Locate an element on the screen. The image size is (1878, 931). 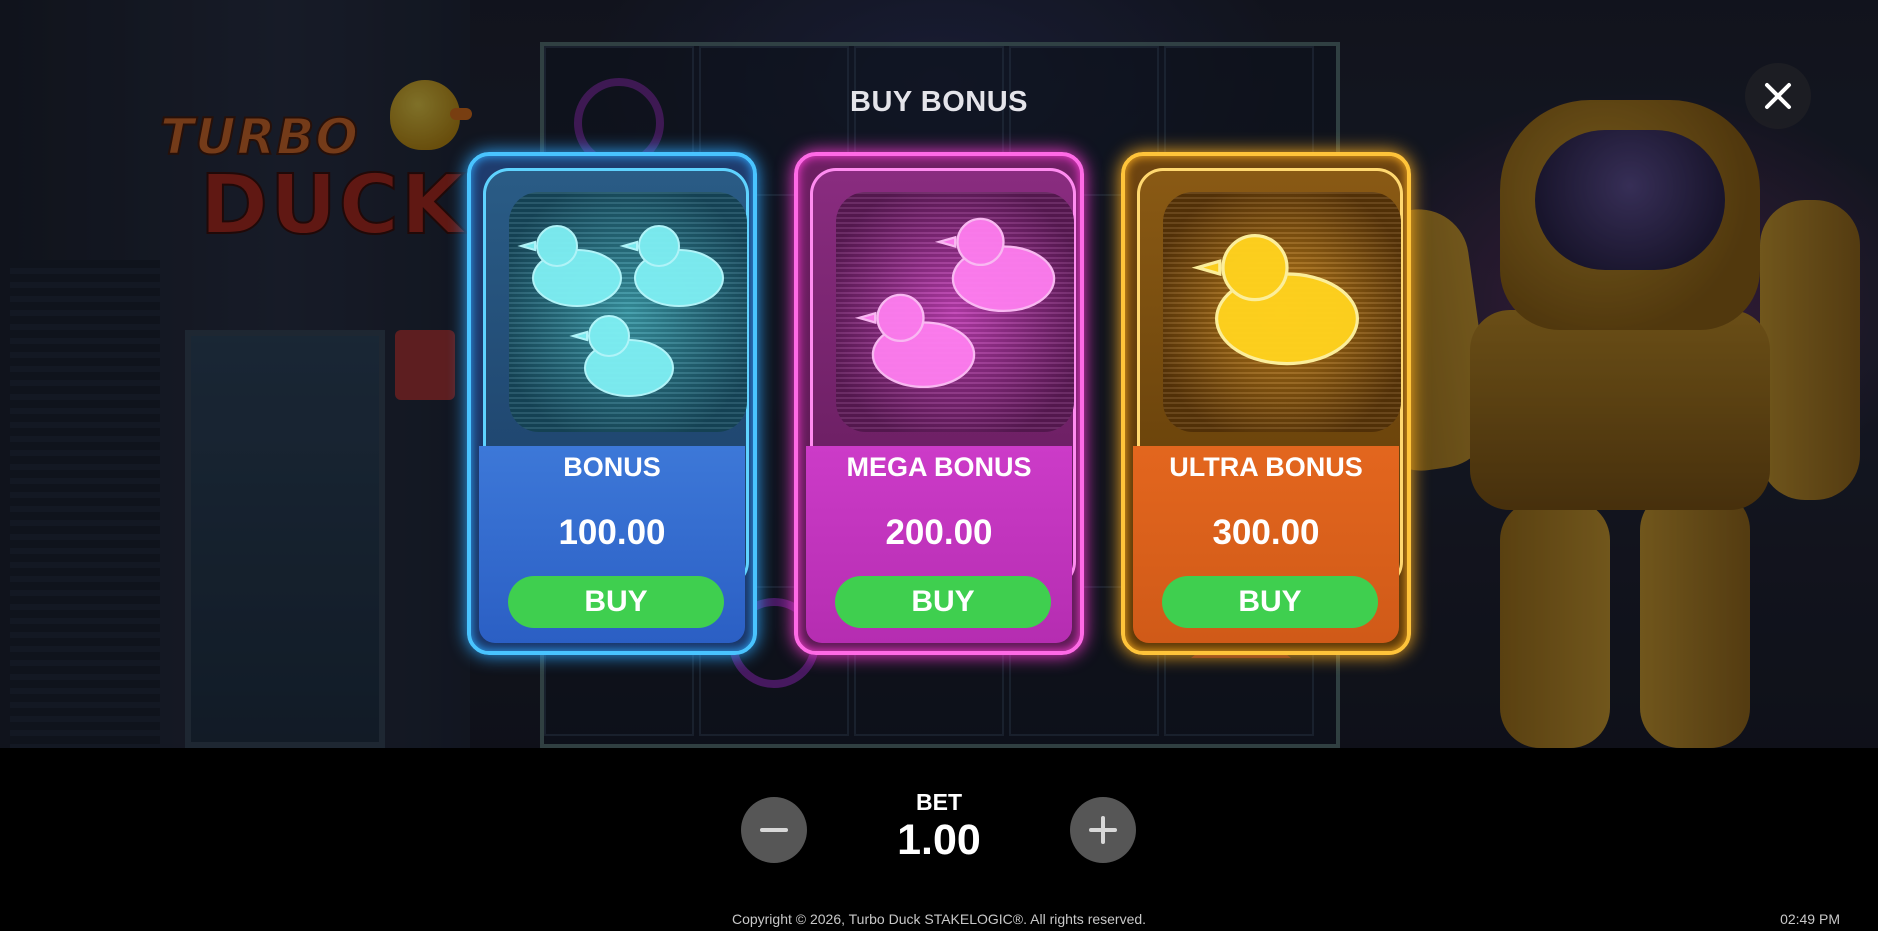
plus-icon is located at coordinates (1103, 830).